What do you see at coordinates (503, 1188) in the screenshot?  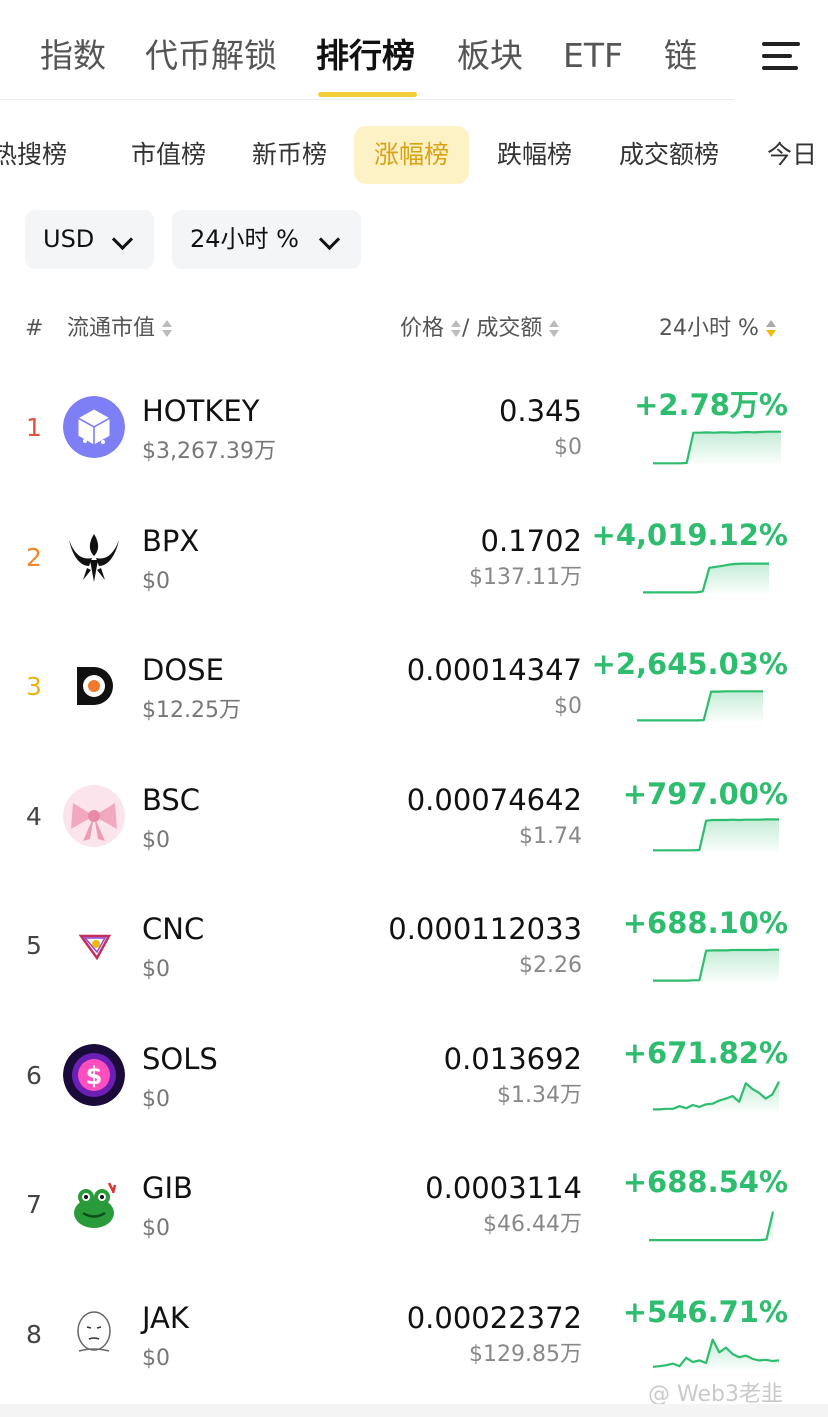 I see `price: 0.0003114` at bounding box center [503, 1188].